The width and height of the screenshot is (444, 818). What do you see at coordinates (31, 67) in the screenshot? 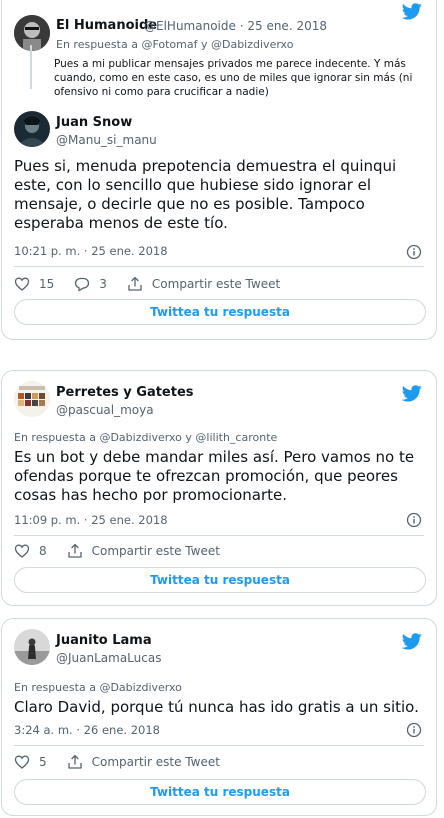
I see `thread-line` at bounding box center [31, 67].